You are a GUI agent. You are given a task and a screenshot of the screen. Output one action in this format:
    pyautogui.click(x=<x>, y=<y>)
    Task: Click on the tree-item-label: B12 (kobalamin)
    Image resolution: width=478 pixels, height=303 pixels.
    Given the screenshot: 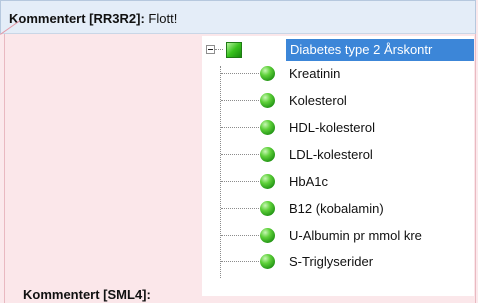 What is the action you would take?
    pyautogui.click(x=336, y=208)
    